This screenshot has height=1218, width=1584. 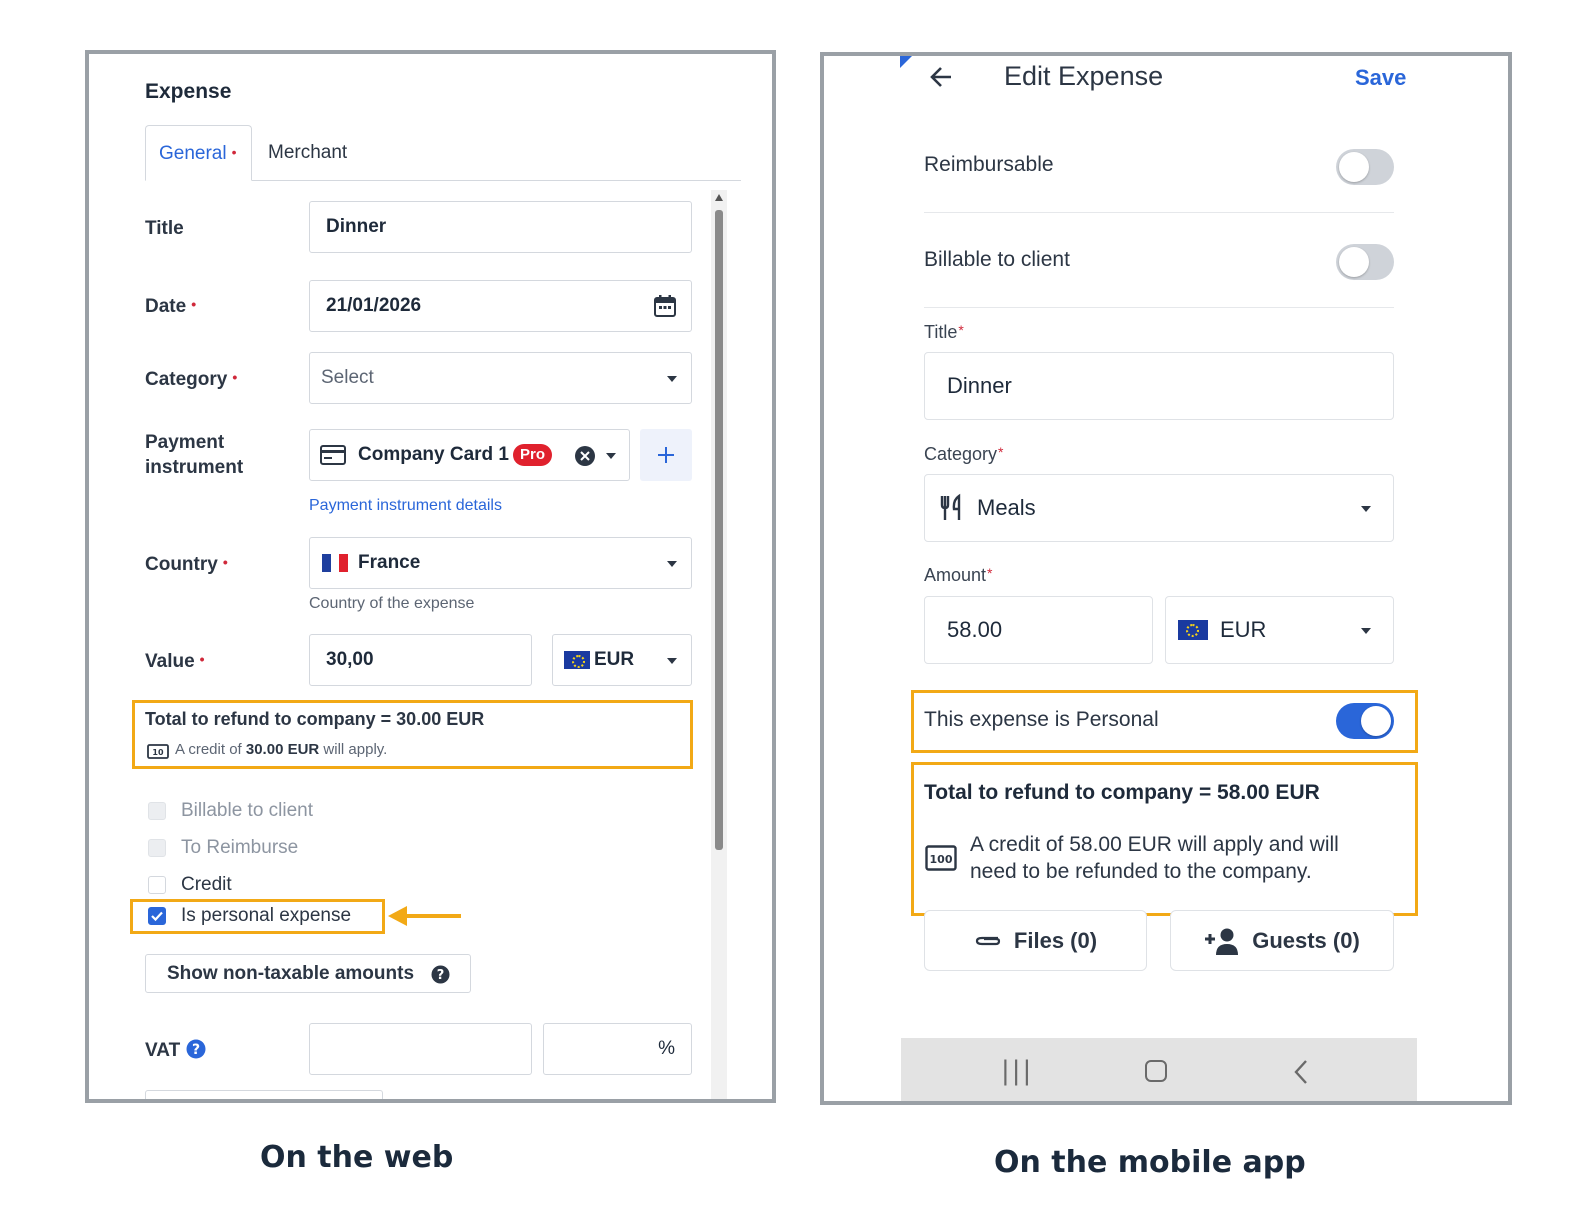 What do you see at coordinates (1222, 941) in the screenshot?
I see `add-person-icon` at bounding box center [1222, 941].